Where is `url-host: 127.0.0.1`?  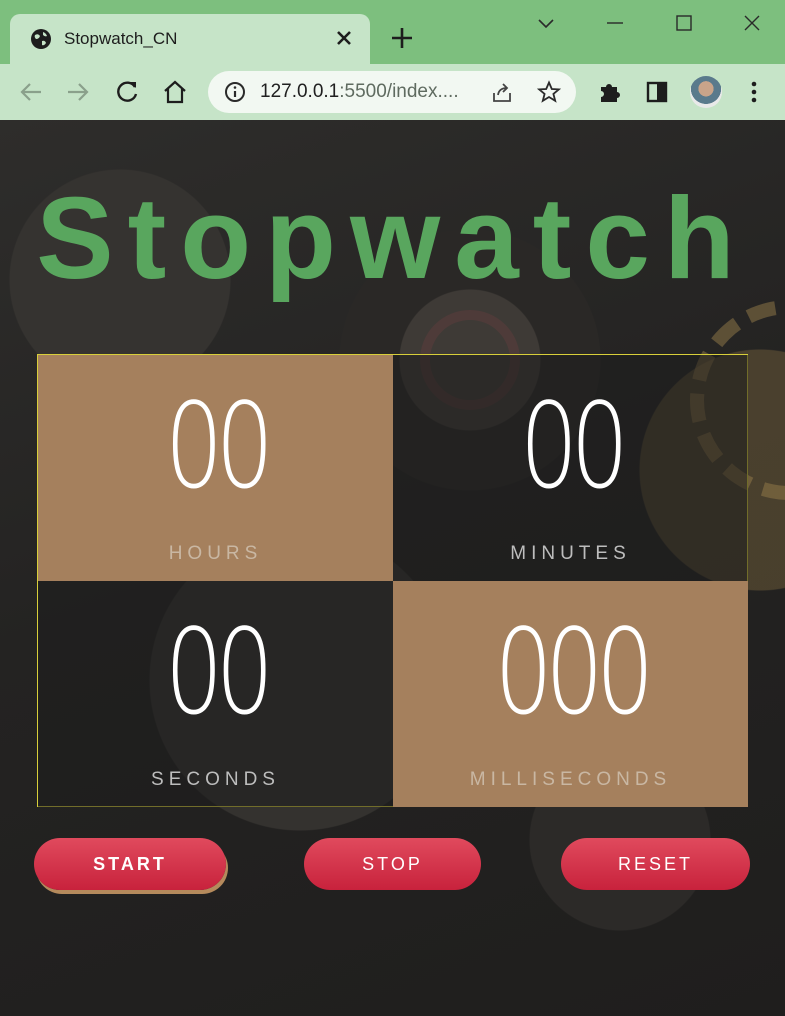 url-host: 127.0.0.1 is located at coordinates (300, 91).